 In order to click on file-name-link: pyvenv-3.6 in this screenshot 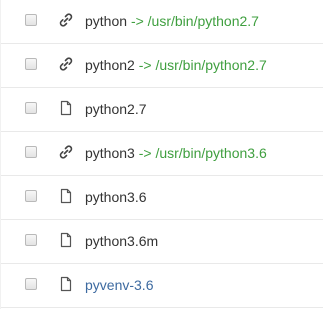, I will do `click(119, 285)`.